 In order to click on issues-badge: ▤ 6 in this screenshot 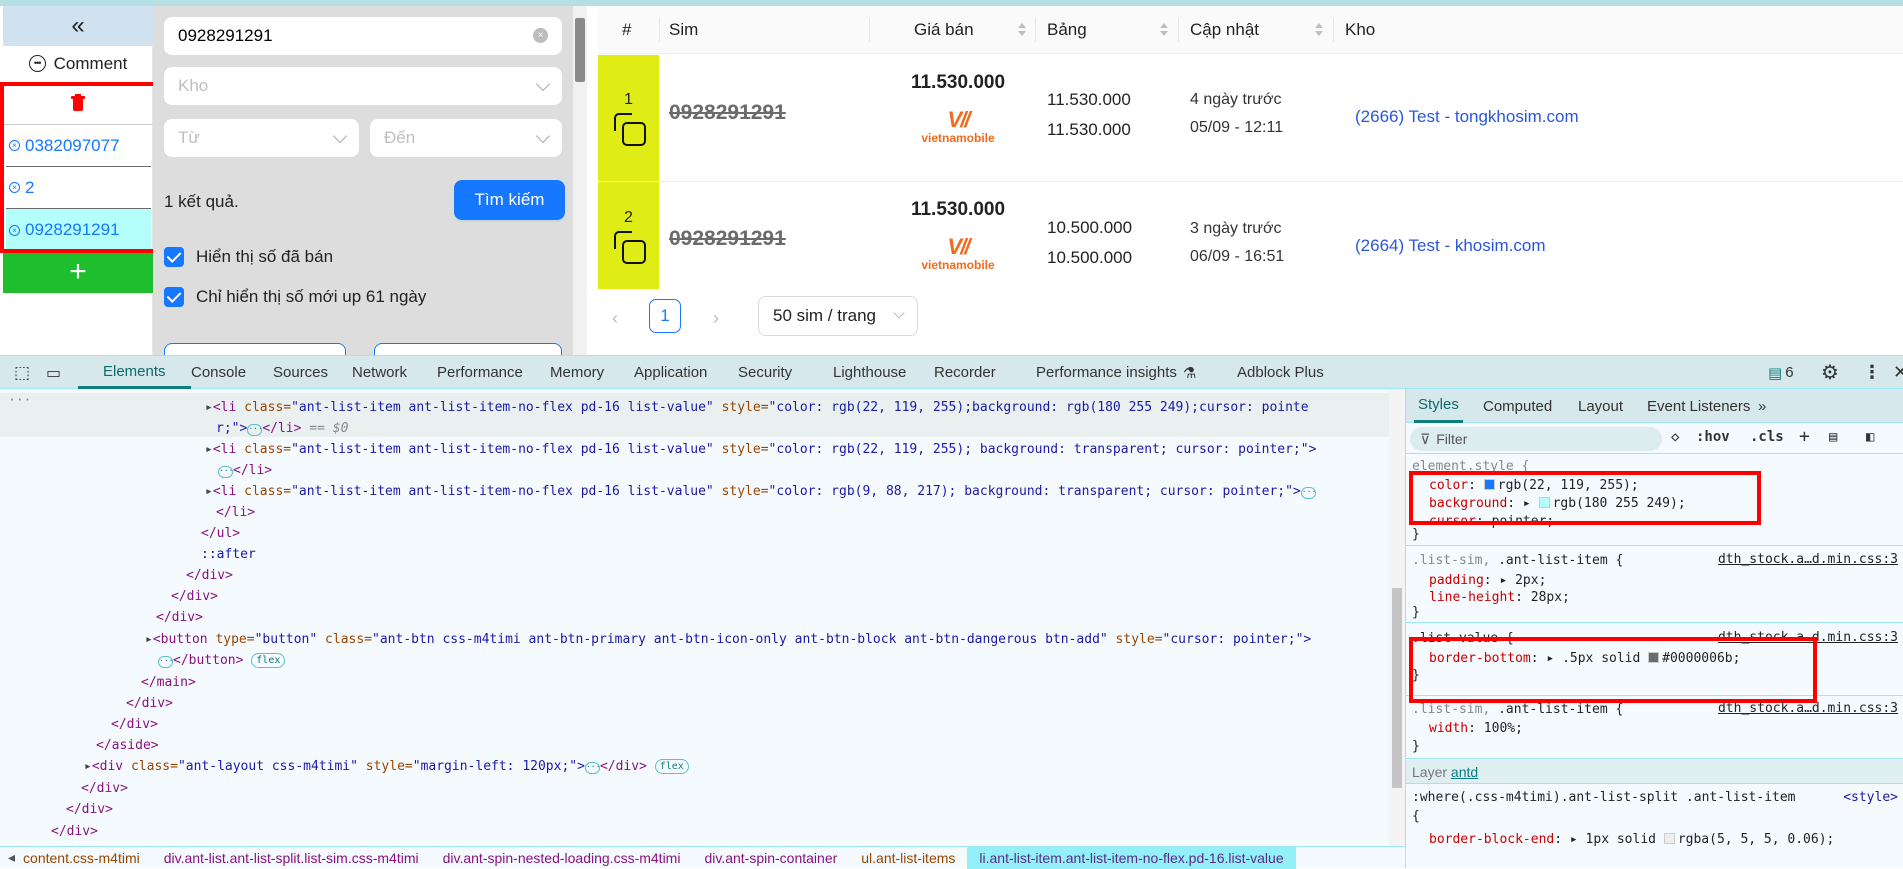, I will do `click(1781, 372)`.